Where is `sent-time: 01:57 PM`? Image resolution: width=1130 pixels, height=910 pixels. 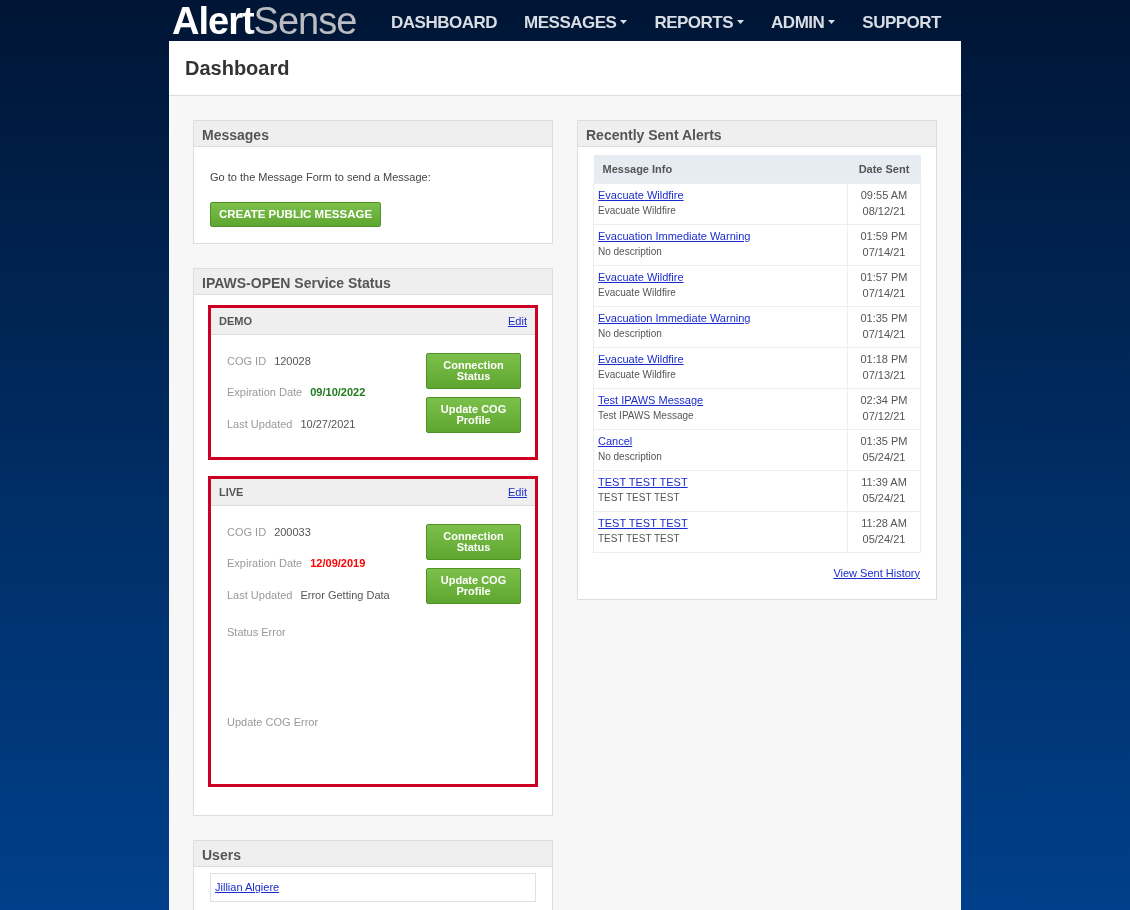 sent-time: 01:57 PM is located at coordinates (884, 277).